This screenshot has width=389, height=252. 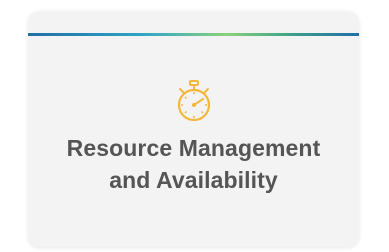 I want to click on card-icon-container, so click(x=193, y=101).